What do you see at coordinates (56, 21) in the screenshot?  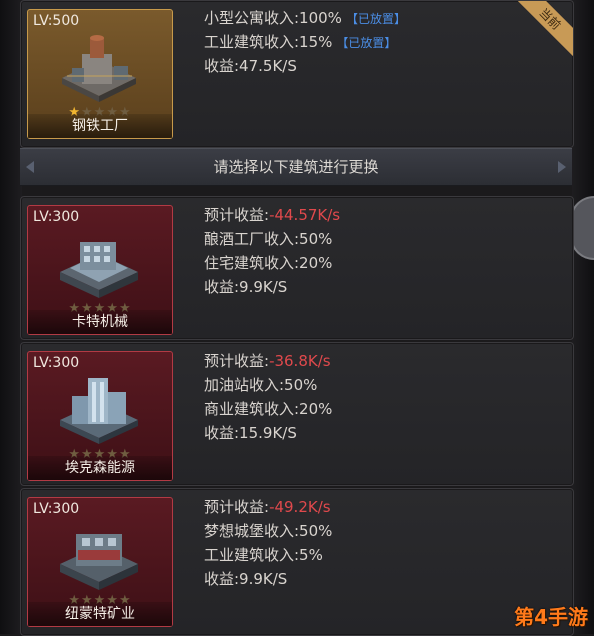 I see `level-label: LV:500` at bounding box center [56, 21].